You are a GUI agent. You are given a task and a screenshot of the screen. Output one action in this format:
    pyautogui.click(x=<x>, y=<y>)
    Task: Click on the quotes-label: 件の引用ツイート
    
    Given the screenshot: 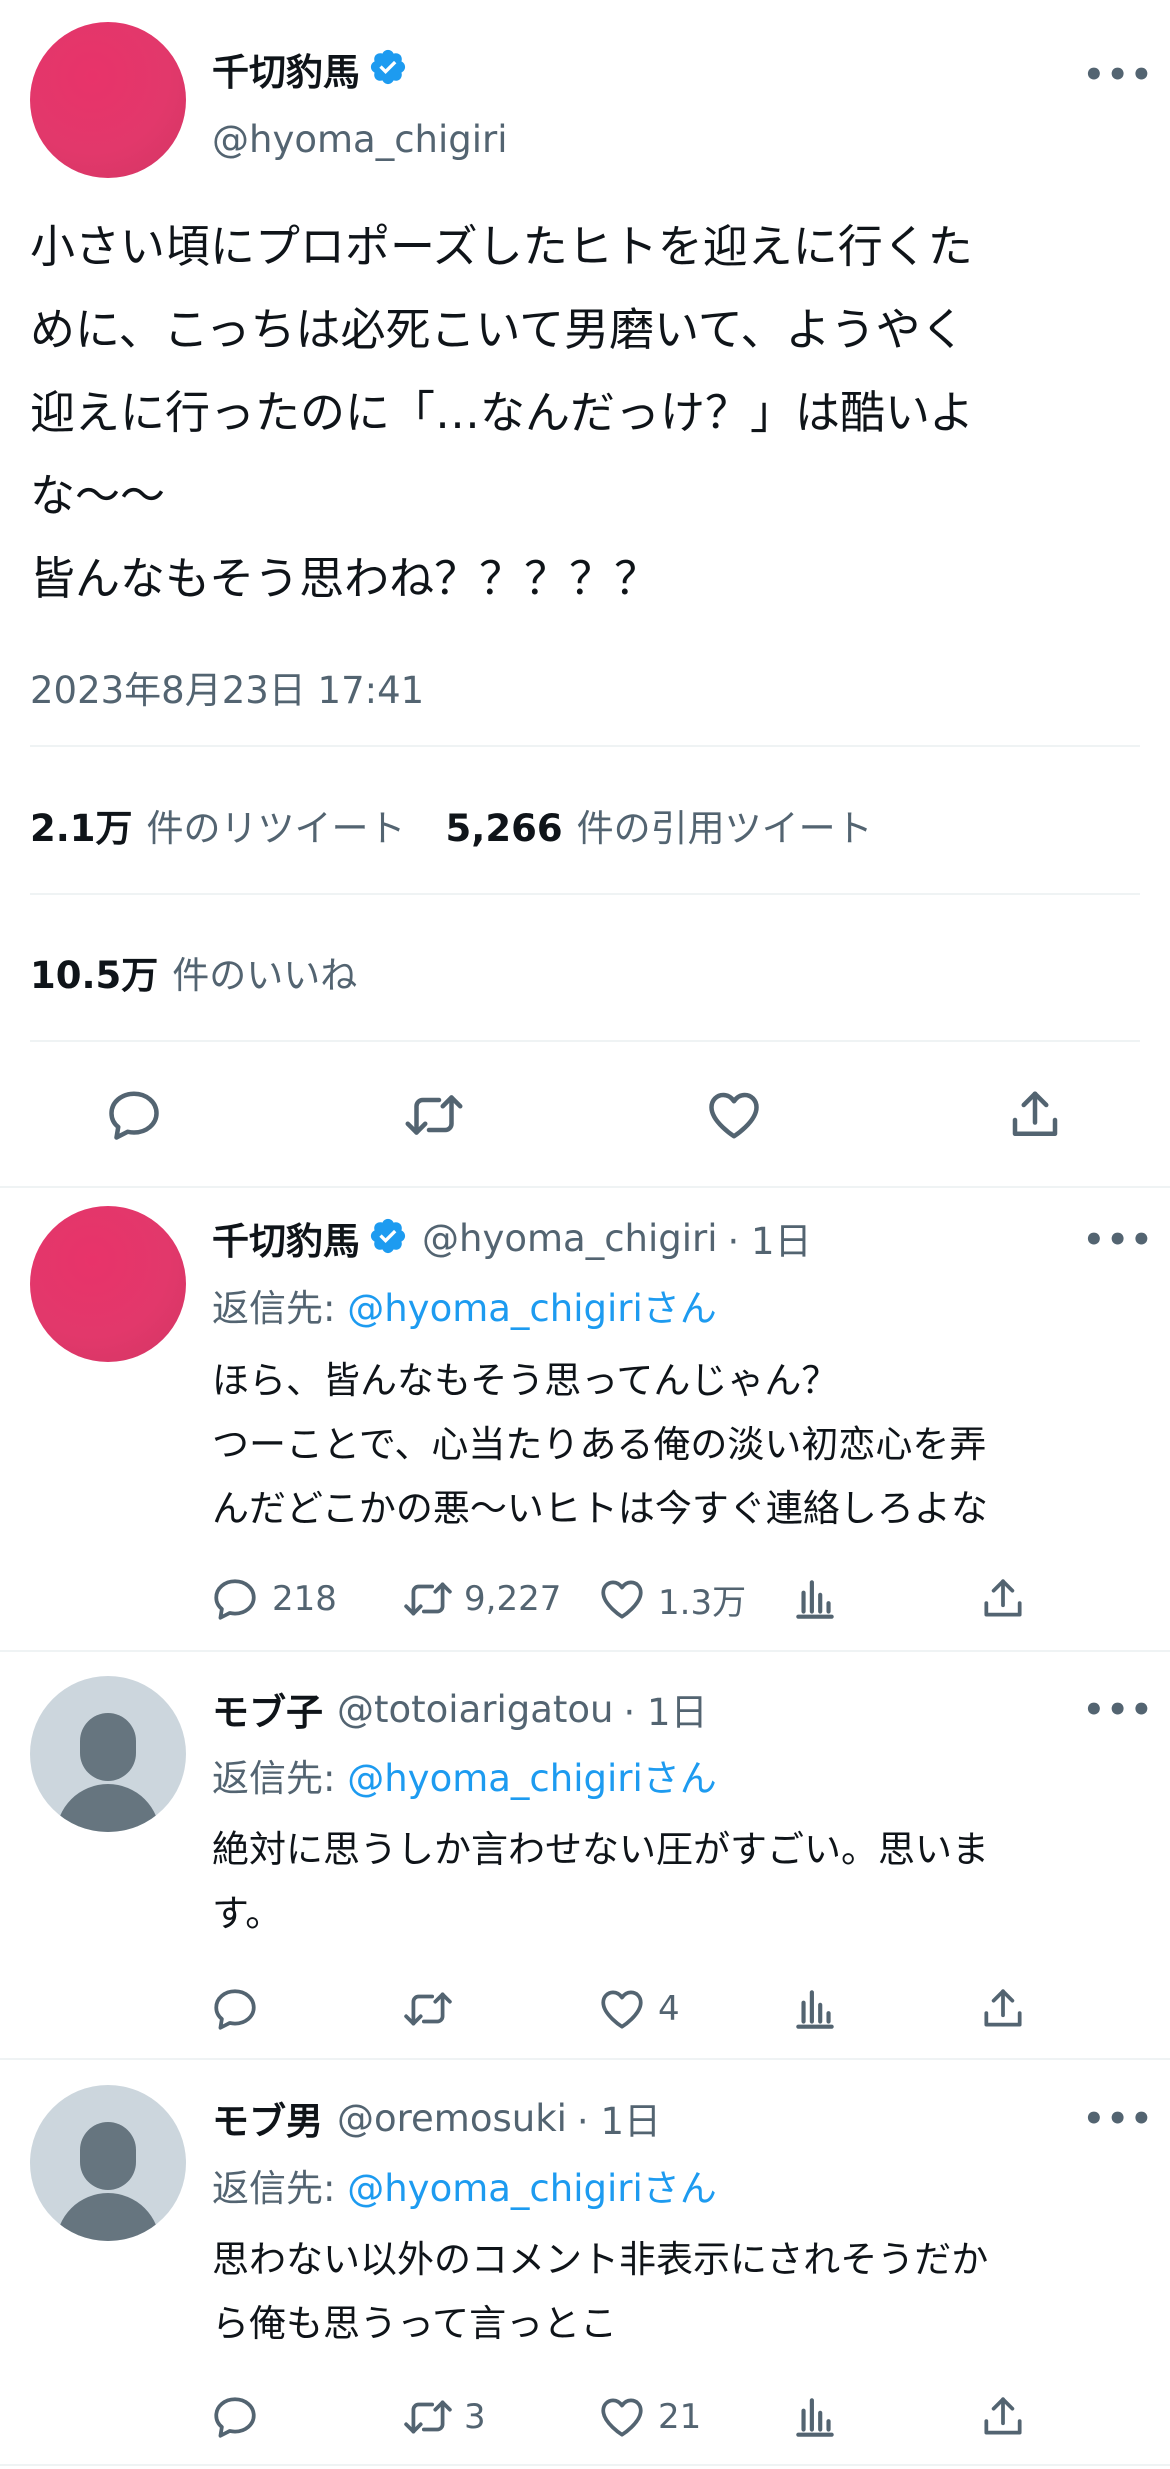 What is the action you would take?
    pyautogui.click(x=725, y=825)
    